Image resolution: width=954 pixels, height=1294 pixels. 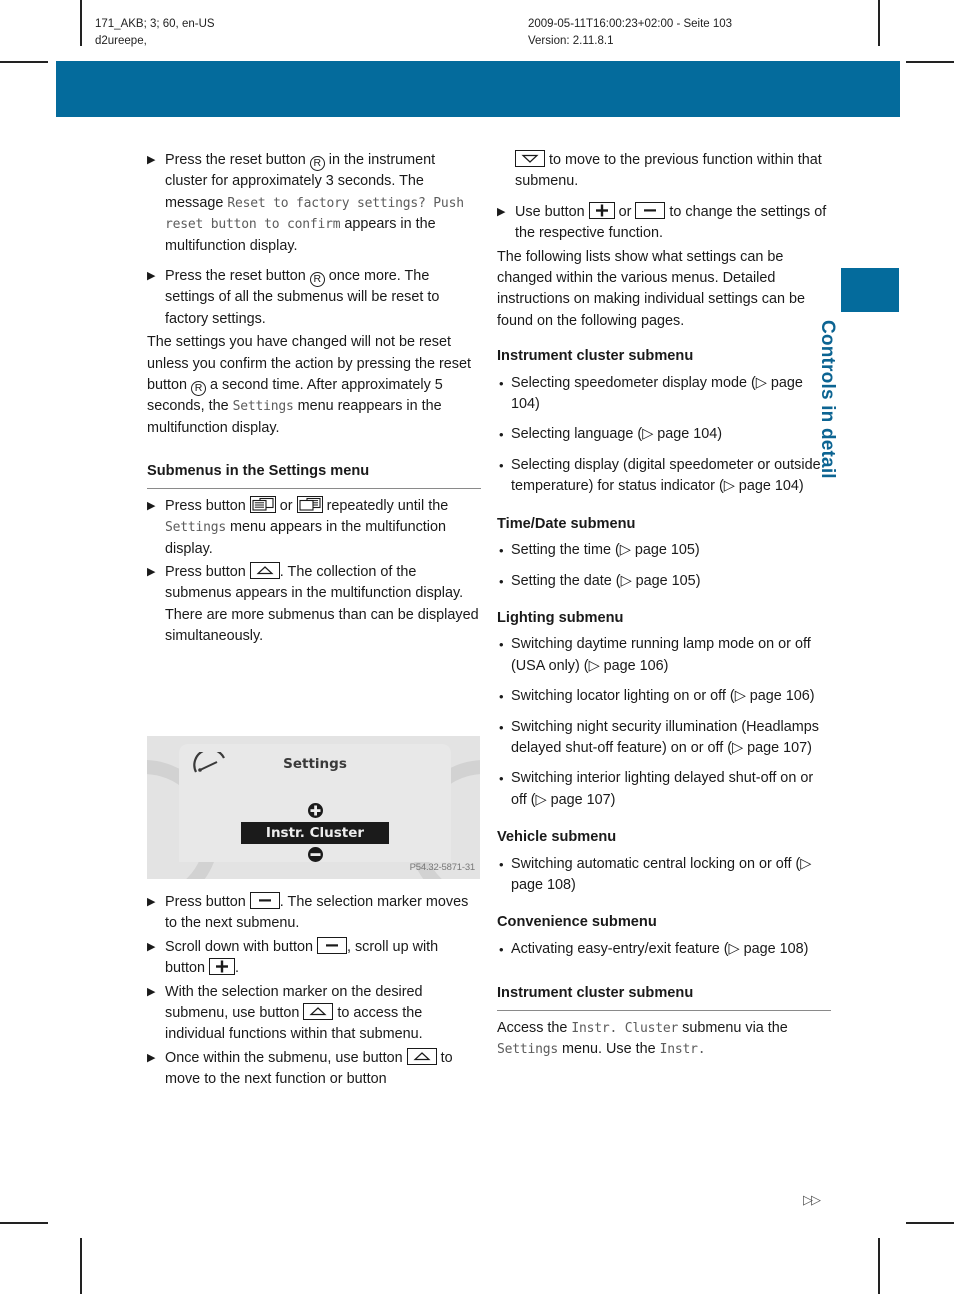 What do you see at coordinates (207, 902) in the screenshot?
I see `step5-text1: Press button` at bounding box center [207, 902].